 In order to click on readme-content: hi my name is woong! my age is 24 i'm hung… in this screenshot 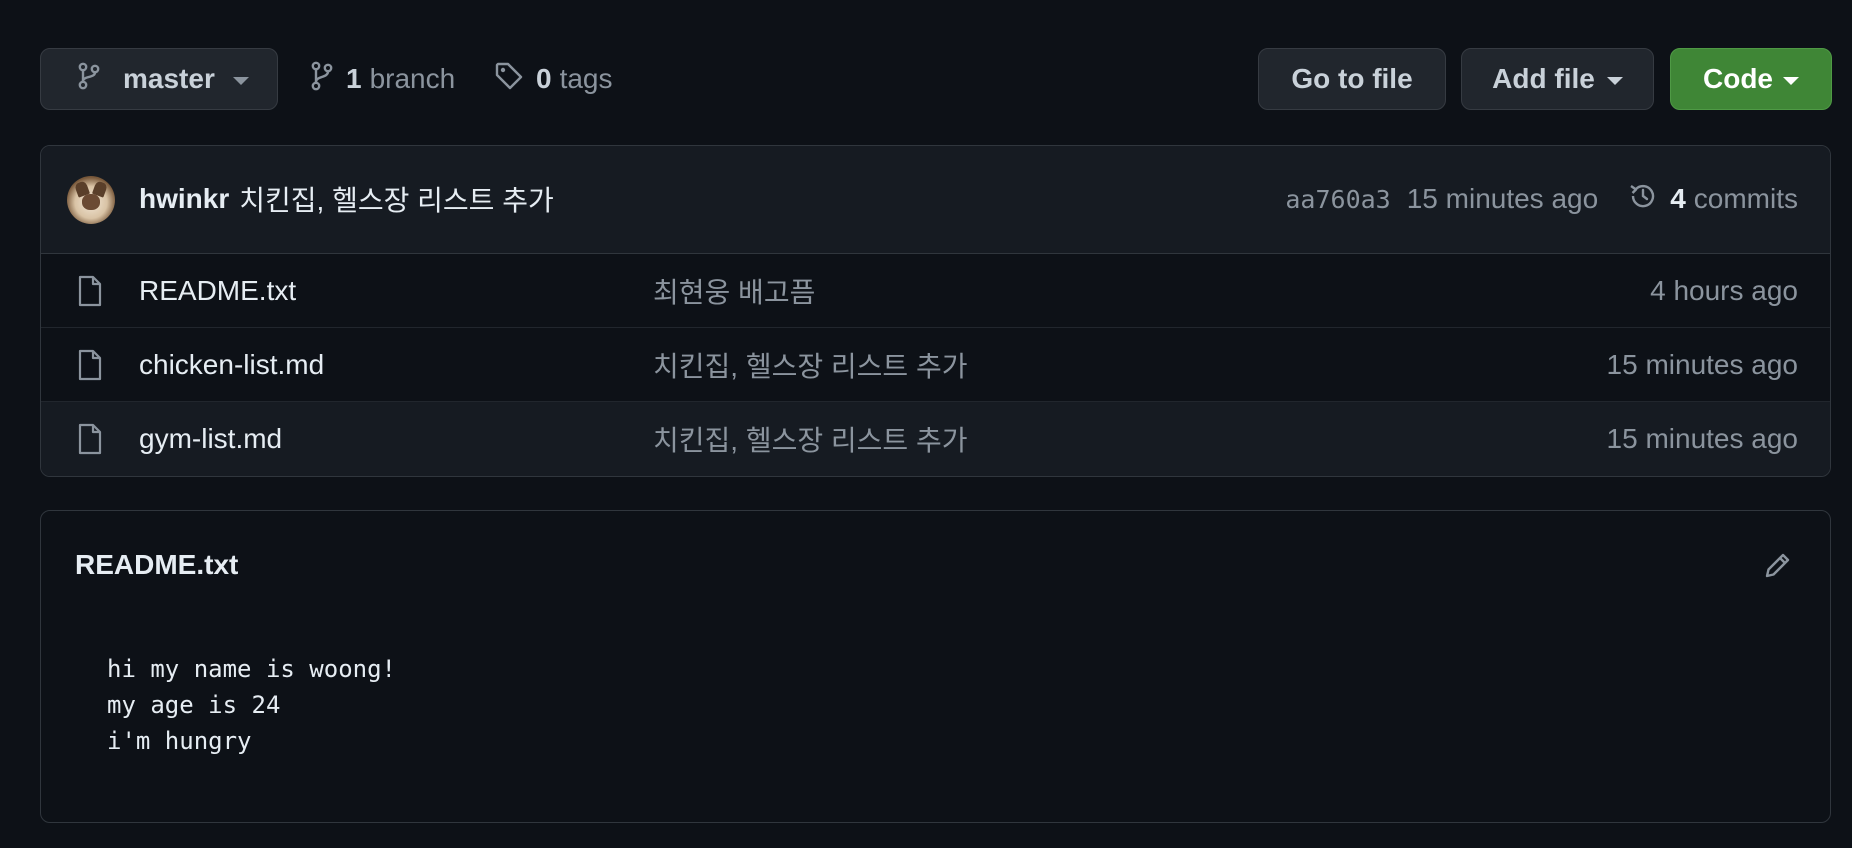, I will do `click(251, 705)`.